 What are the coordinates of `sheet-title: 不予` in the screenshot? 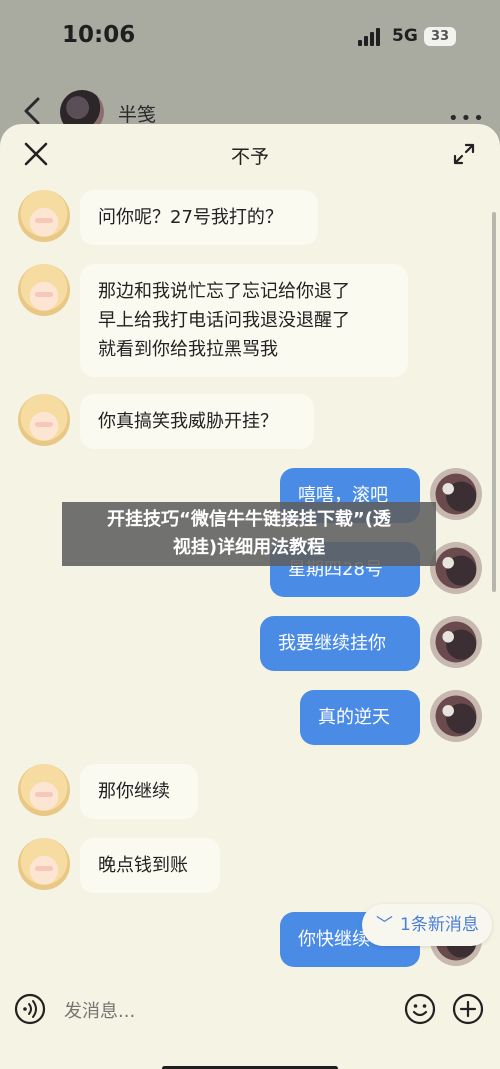 It's located at (249, 157).